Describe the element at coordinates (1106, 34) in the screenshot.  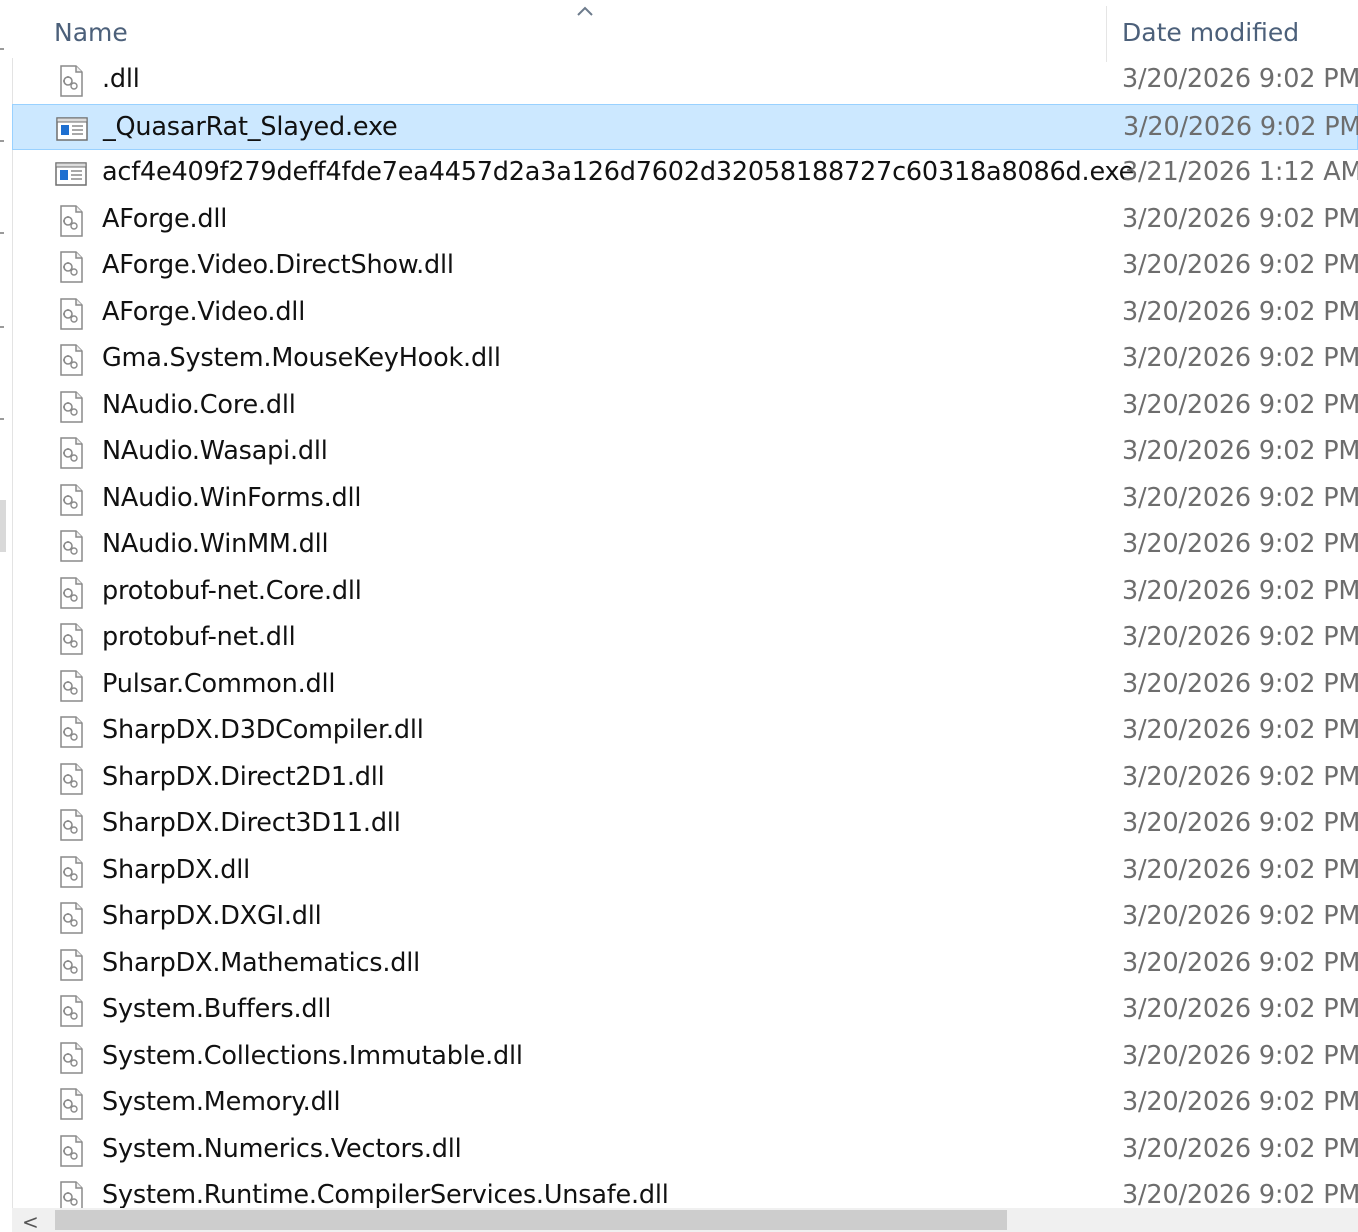
I see `column-divider` at that location.